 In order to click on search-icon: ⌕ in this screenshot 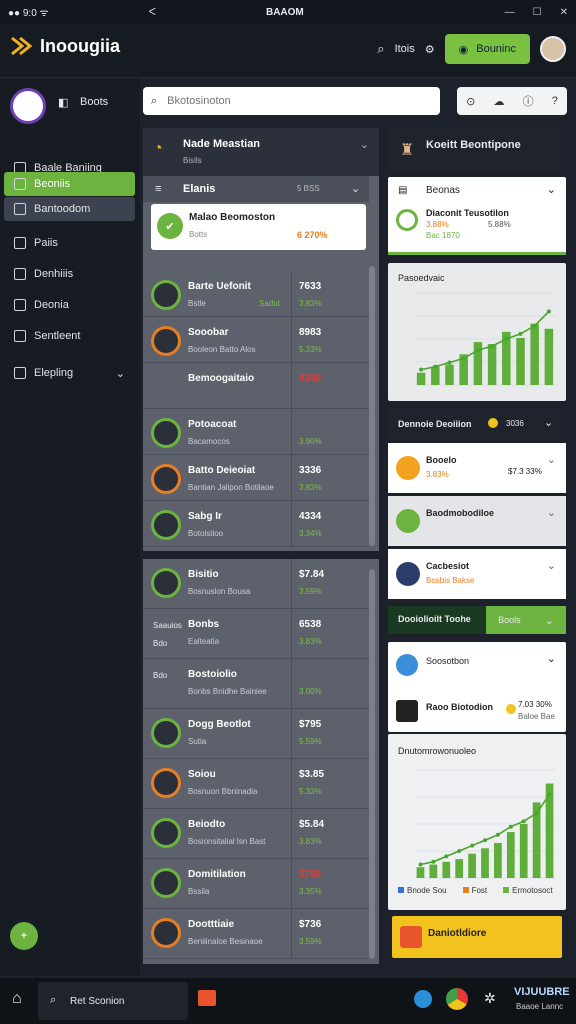, I will do `click(380, 49)`.